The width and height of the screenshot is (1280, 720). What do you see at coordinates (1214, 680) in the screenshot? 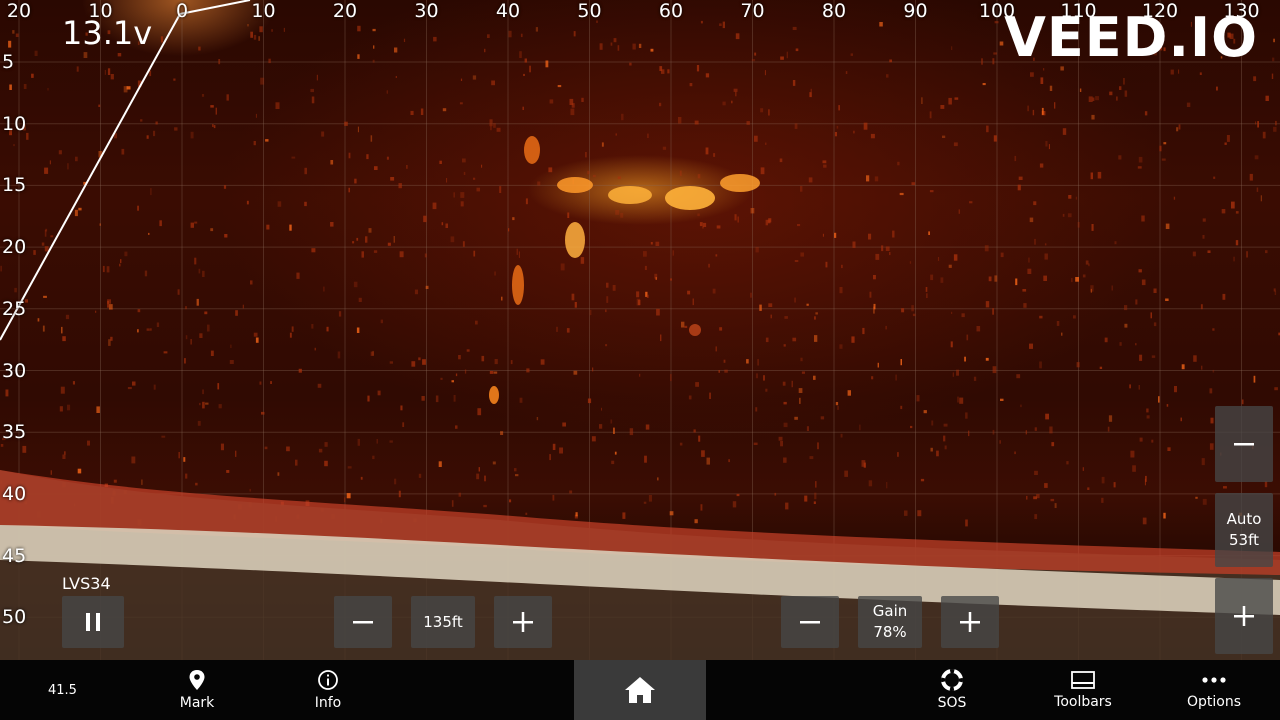
I see `more-icon` at bounding box center [1214, 680].